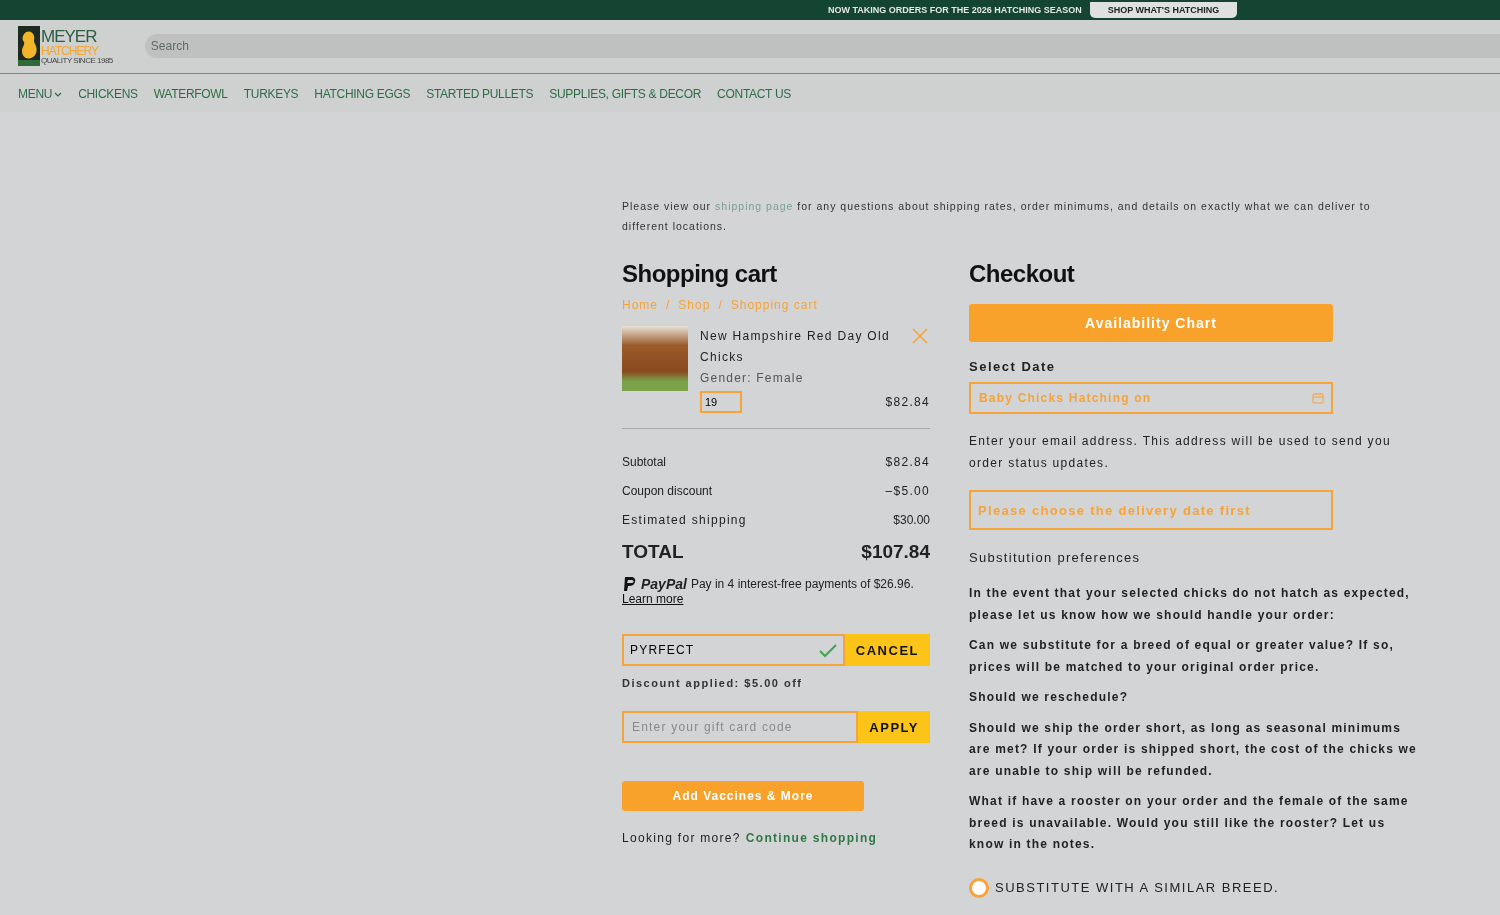 Image resolution: width=1500 pixels, height=915 pixels. I want to click on email-note: Enter your email address. This address will be used to send you order status updates., so click(1180, 452).